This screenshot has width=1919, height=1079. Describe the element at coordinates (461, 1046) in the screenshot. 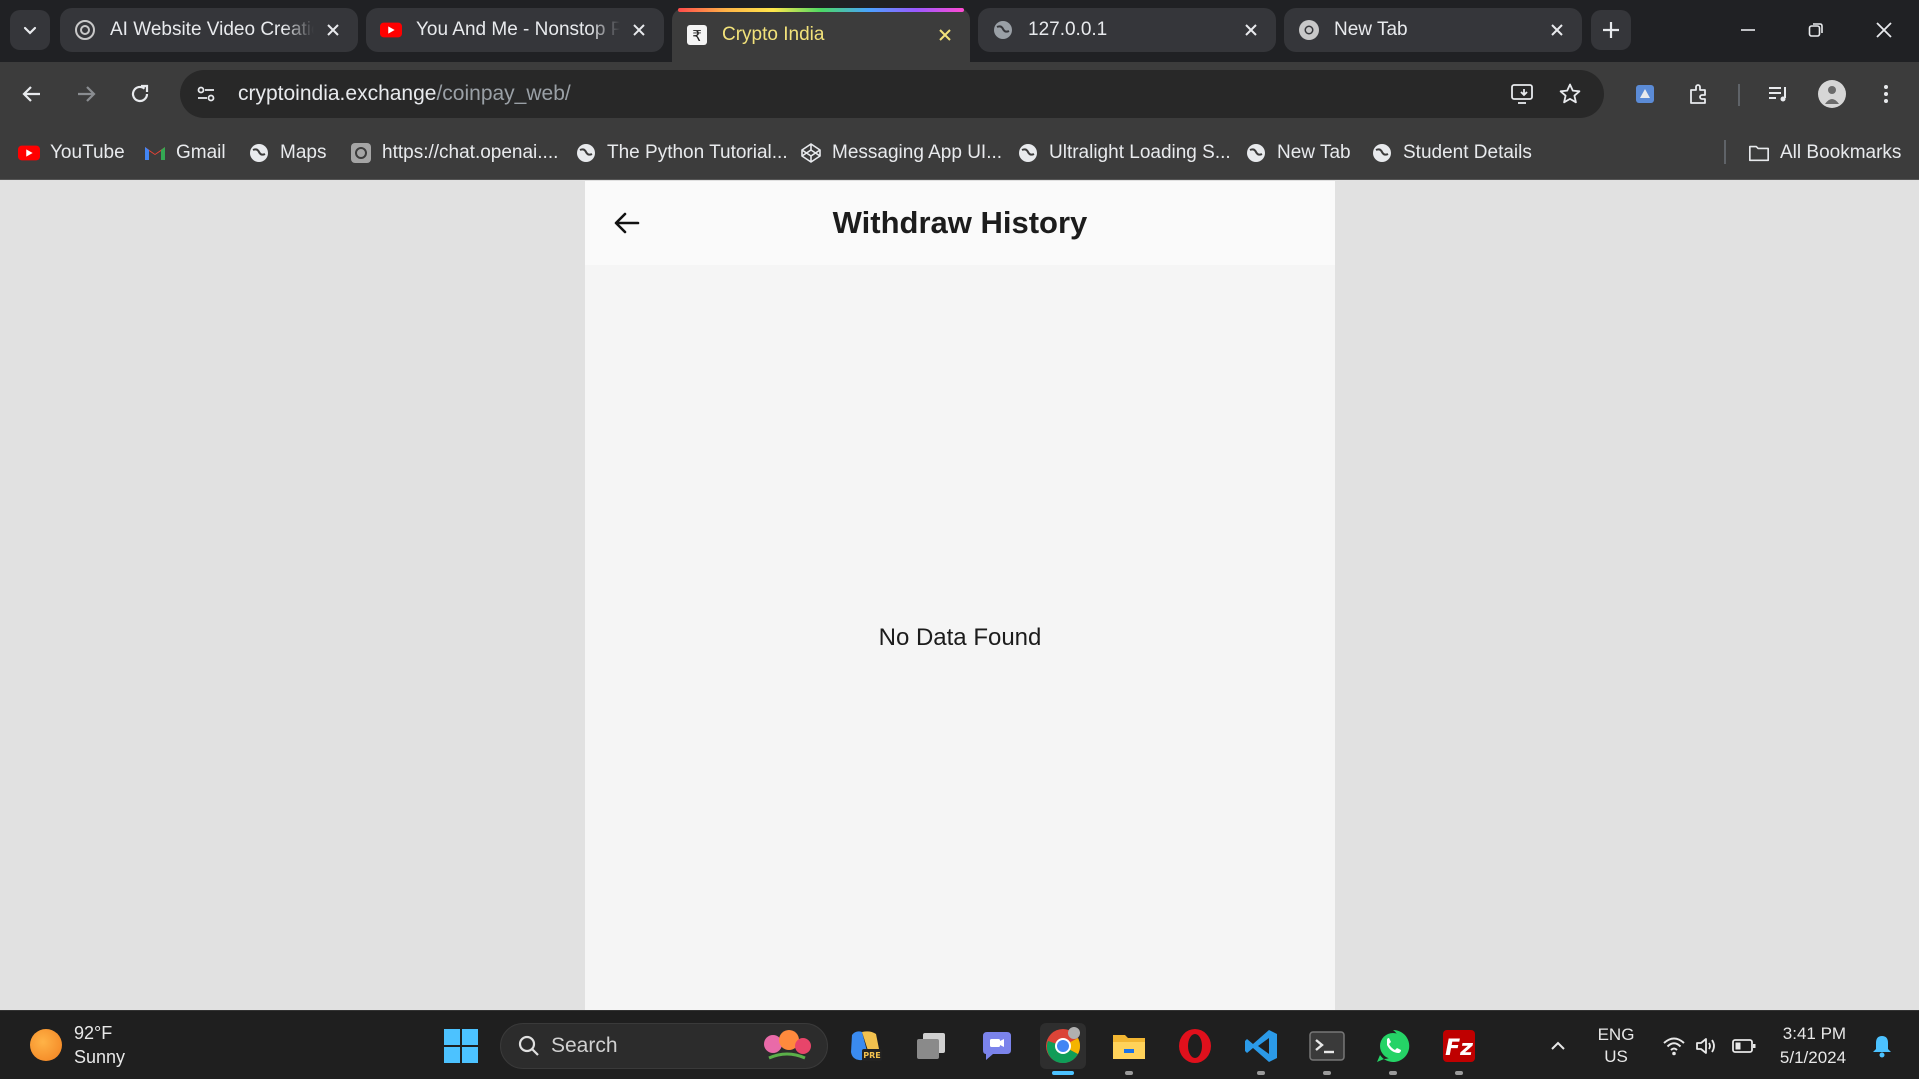

I see `start-button` at that location.